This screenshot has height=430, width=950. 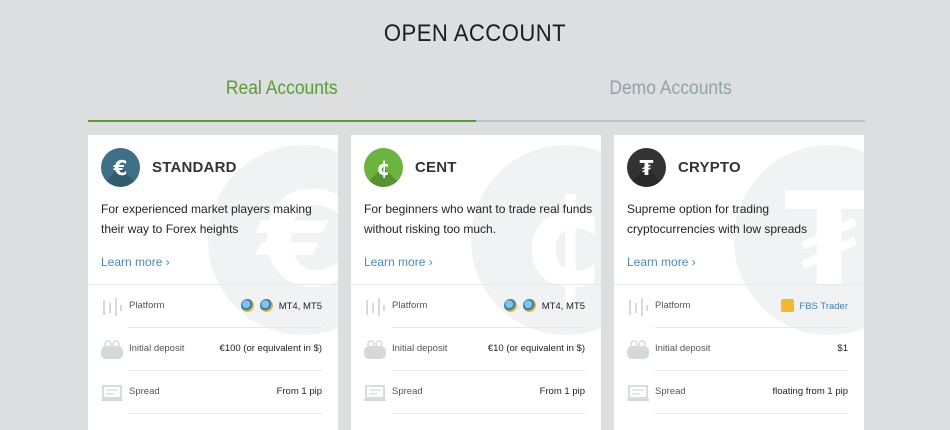 I want to click on card-title: CRYPTO, so click(x=709, y=167).